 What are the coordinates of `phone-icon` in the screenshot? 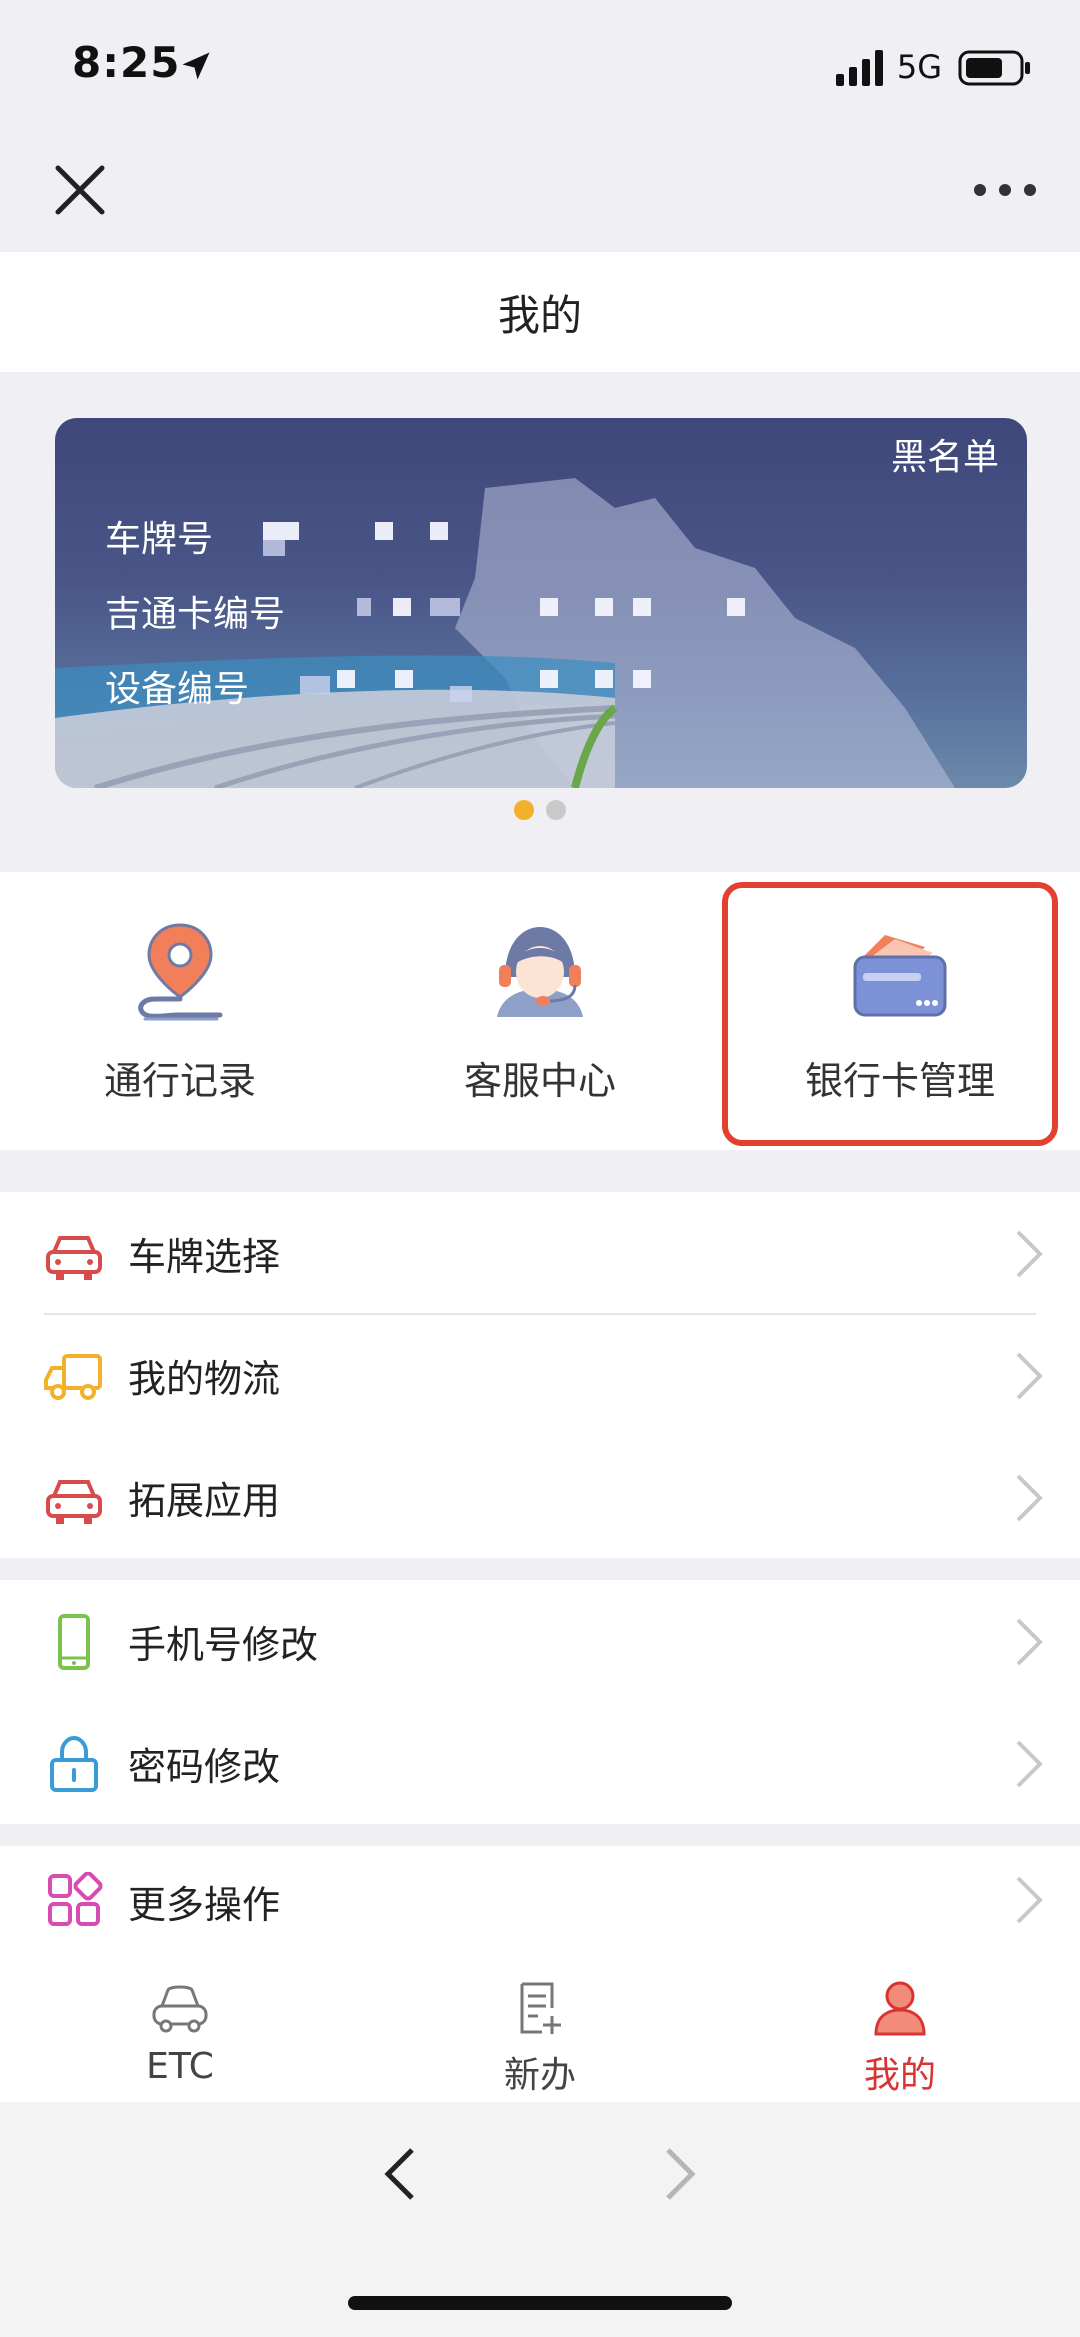 It's located at (74, 1642).